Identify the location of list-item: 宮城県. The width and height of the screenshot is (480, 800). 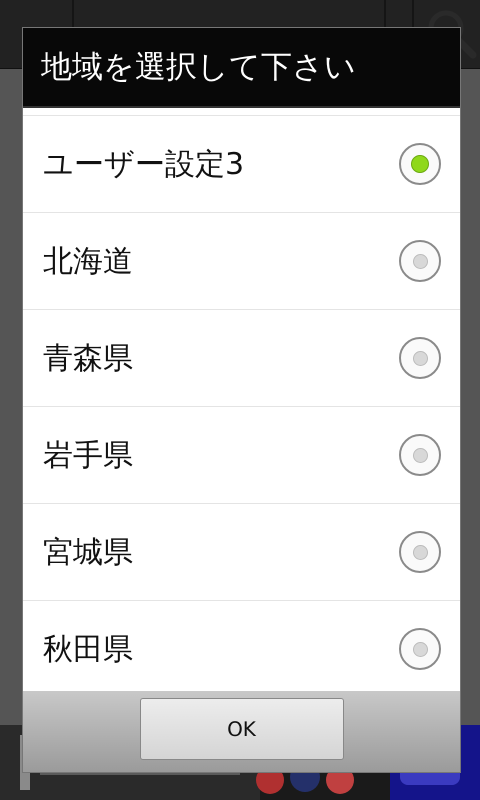
(241, 551).